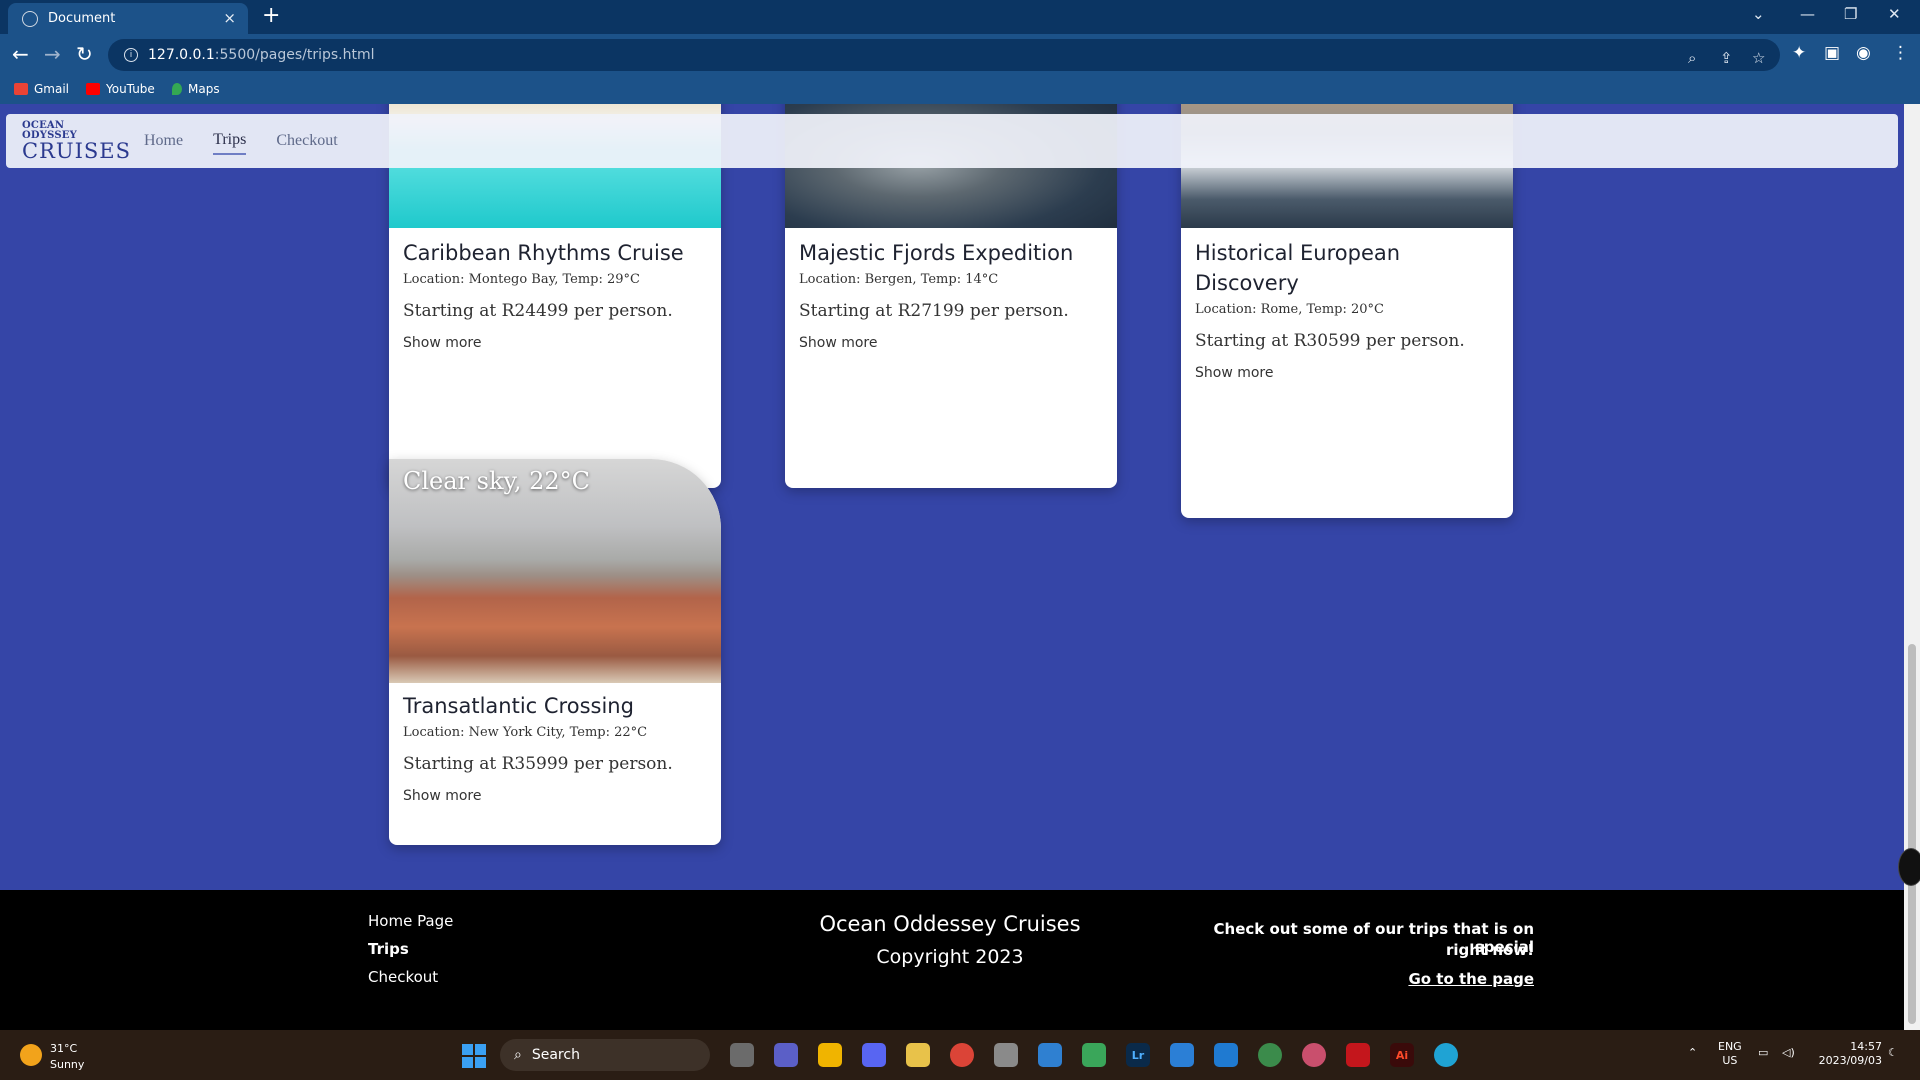 This screenshot has width=1920, height=1080. What do you see at coordinates (177, 89) in the screenshot?
I see `maps-icon` at bounding box center [177, 89].